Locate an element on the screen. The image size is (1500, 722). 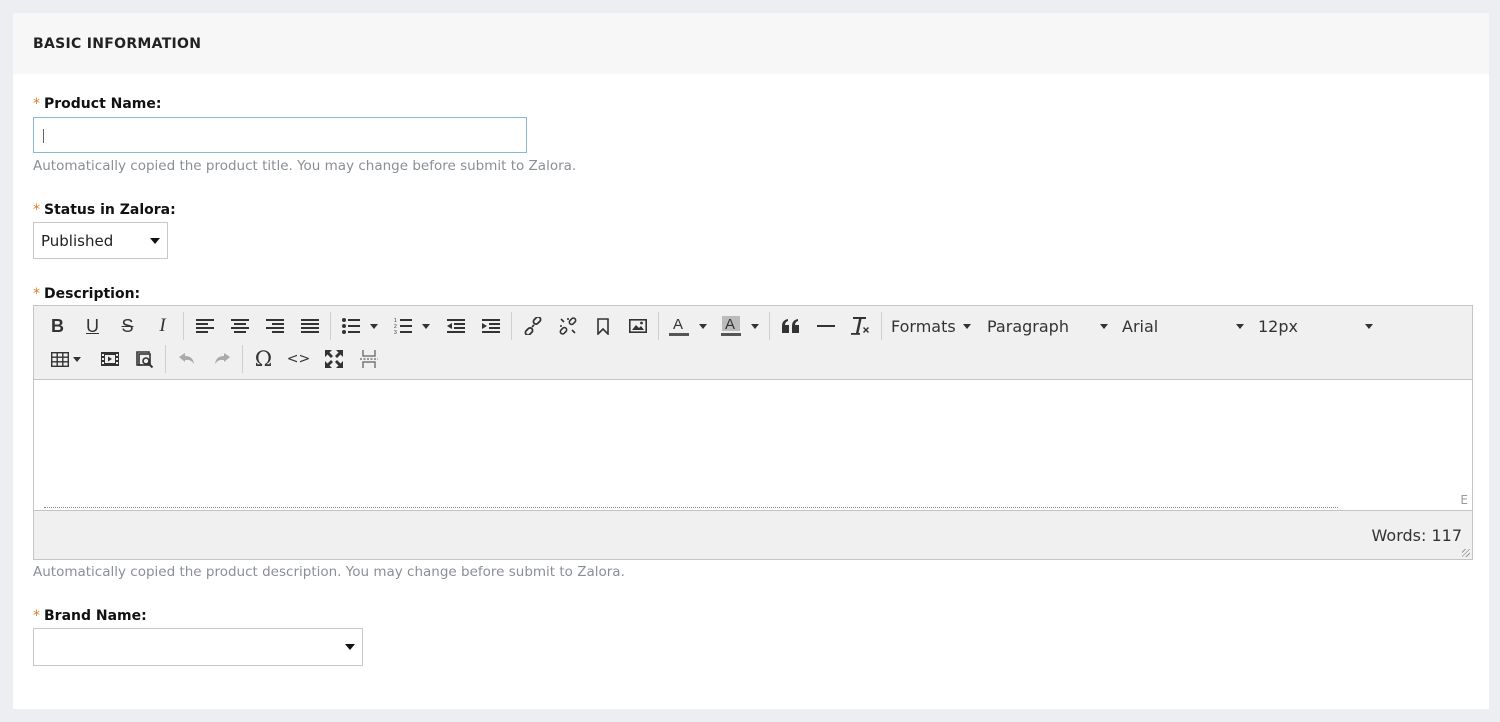
numbered-list-button: 123 is located at coordinates (412, 326).